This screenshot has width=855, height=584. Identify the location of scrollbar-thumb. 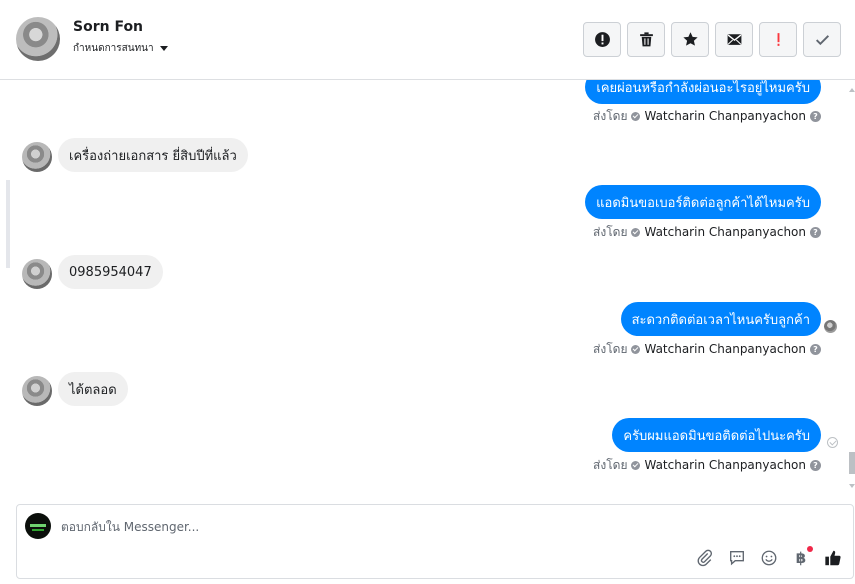
(852, 463).